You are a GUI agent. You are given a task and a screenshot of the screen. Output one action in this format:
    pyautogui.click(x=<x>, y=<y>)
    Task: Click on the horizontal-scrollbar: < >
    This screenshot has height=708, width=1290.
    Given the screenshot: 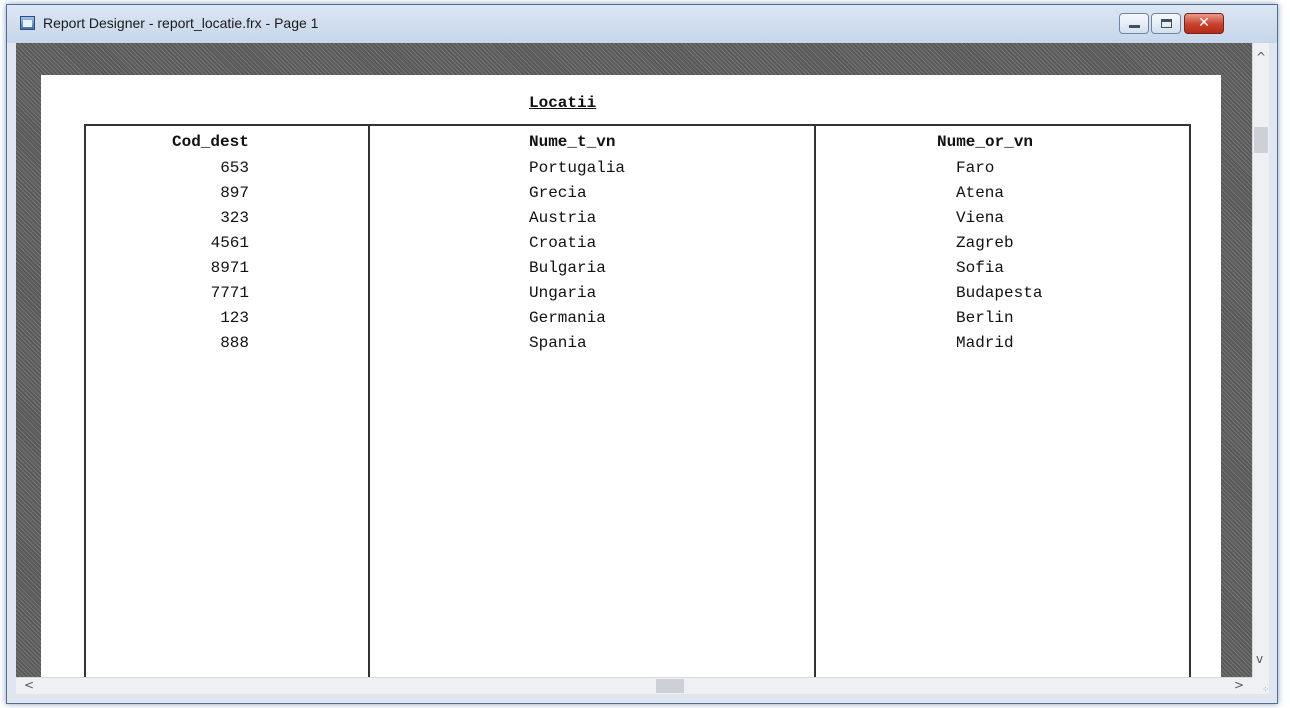 What is the action you would take?
    pyautogui.click(x=634, y=685)
    